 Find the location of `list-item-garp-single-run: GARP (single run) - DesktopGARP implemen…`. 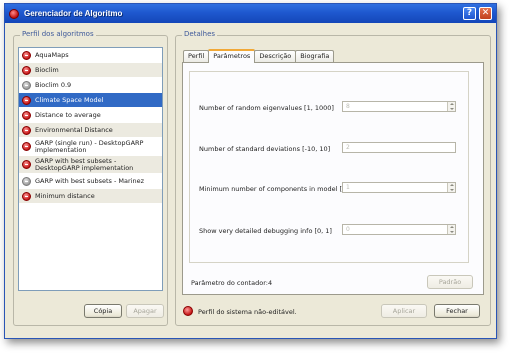

list-item-garp-single-run: GARP (single run) - DesktopGARP implemen… is located at coordinates (90, 147).